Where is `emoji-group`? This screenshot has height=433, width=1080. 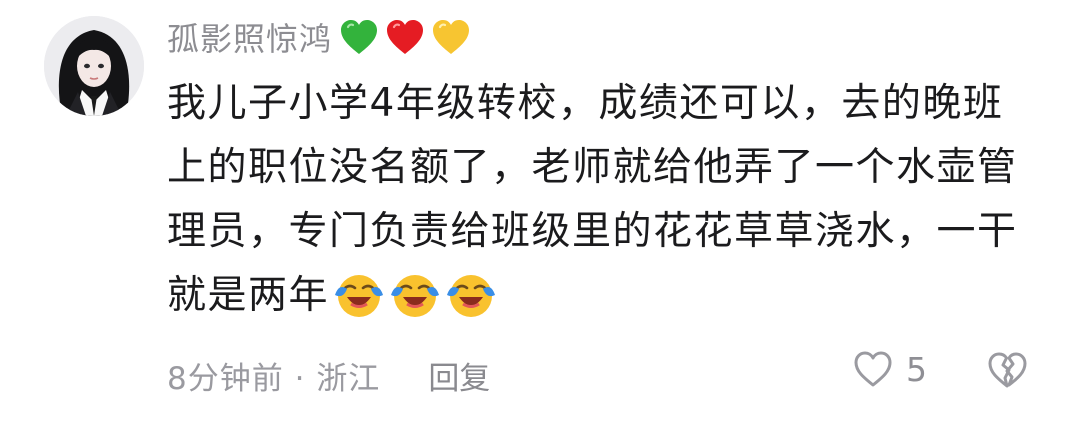
emoji-group is located at coordinates (417, 298).